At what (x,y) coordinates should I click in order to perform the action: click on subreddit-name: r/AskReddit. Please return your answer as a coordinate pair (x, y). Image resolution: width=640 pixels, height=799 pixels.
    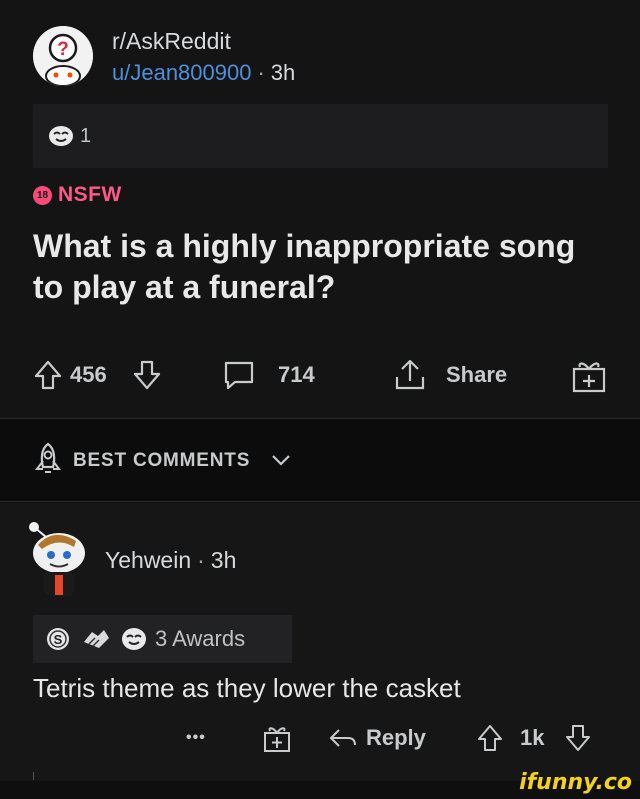
    Looking at the image, I should click on (171, 41).